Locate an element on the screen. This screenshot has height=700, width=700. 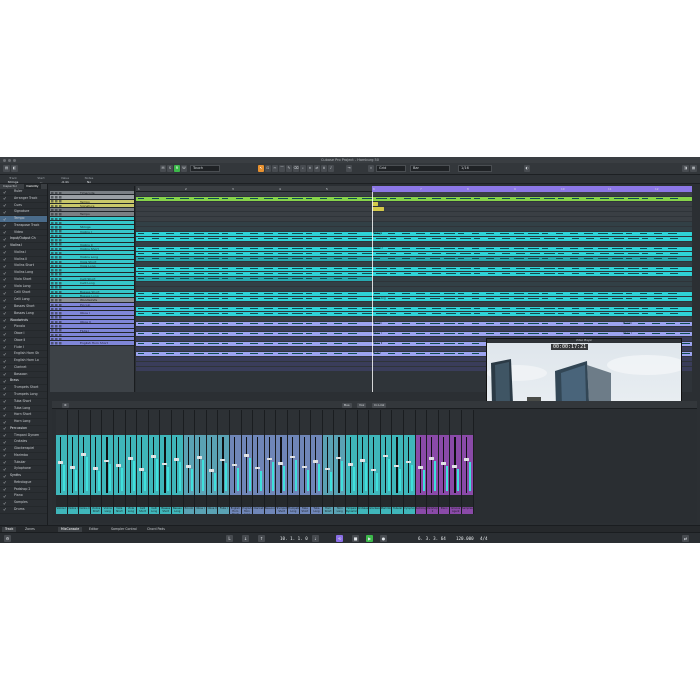
channel-strip: Piano is located at coordinates (444, 462).